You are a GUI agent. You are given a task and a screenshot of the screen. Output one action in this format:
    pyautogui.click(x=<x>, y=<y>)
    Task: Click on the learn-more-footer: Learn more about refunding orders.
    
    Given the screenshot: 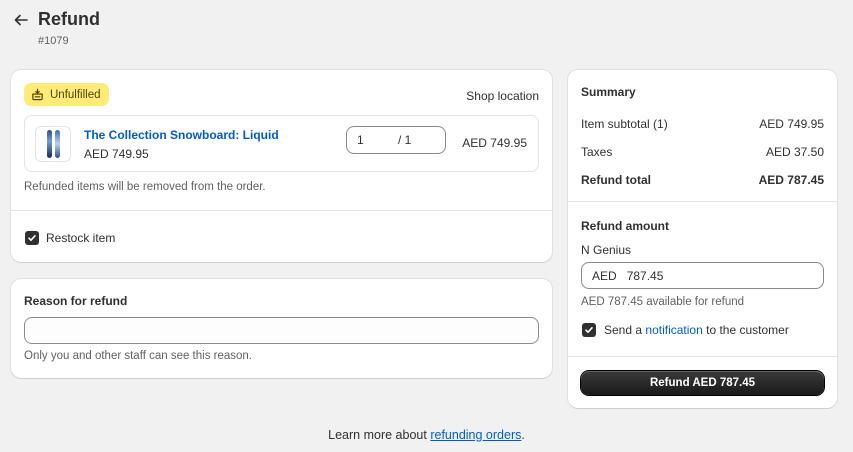 What is the action you would take?
    pyautogui.click(x=426, y=435)
    